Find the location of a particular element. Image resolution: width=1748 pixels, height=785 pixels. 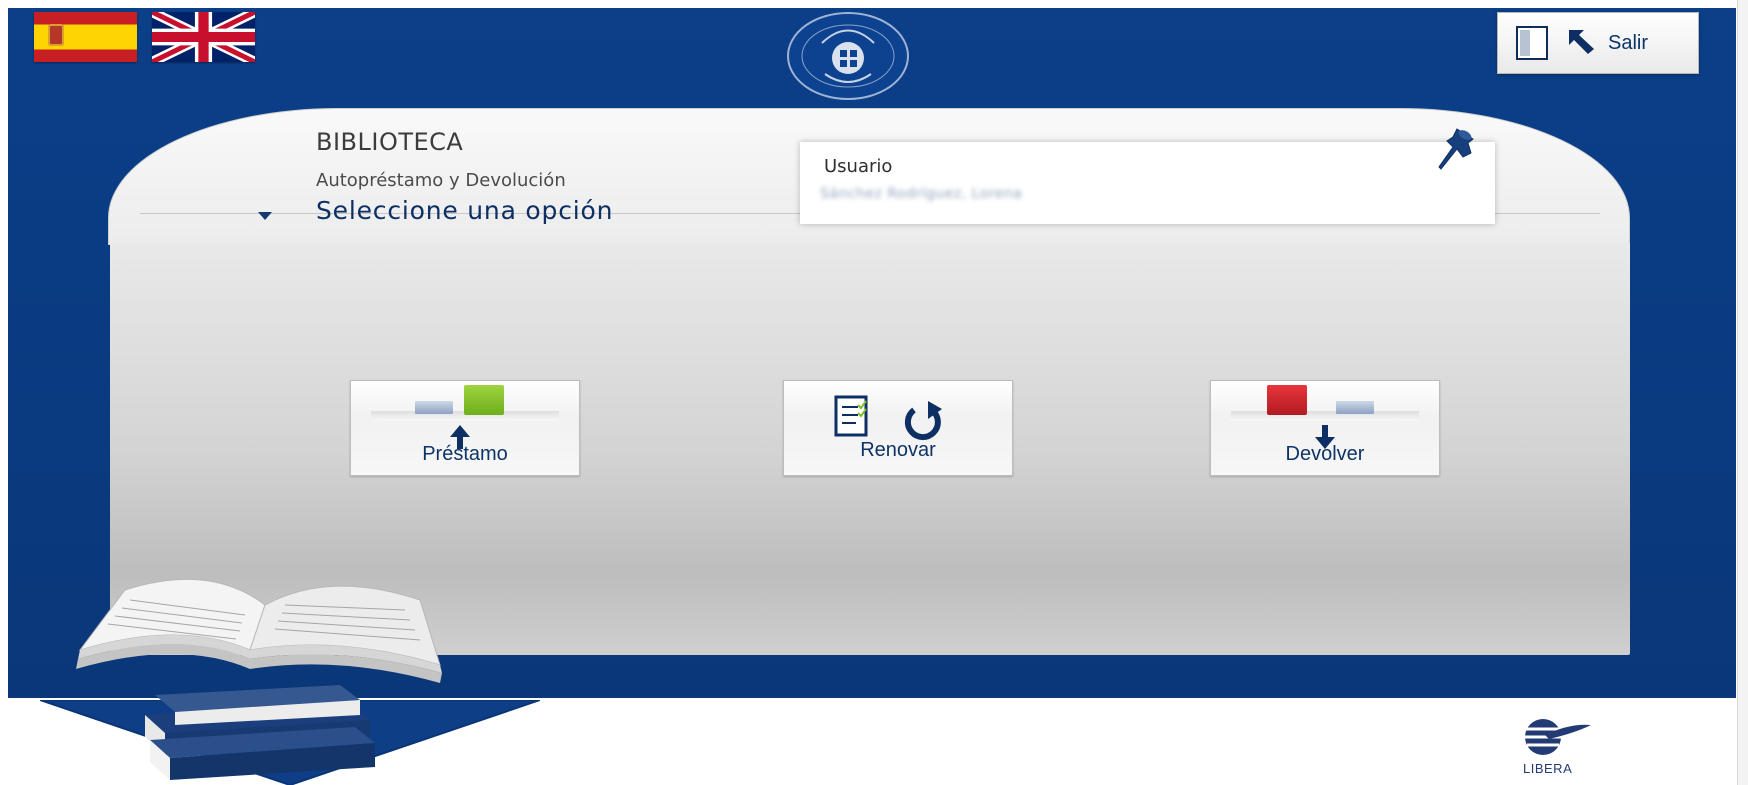

return-label: Devolver is located at coordinates (1325, 454).